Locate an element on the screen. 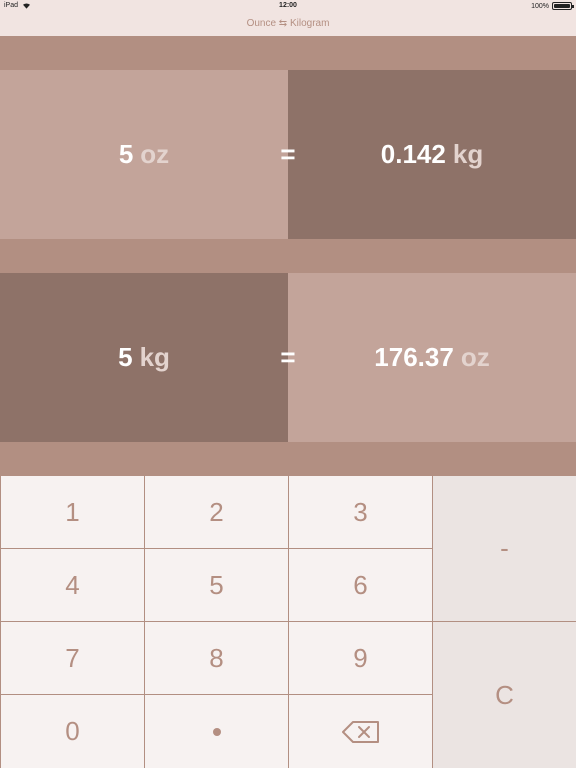 The width and height of the screenshot is (576, 768). key-2: 2 is located at coordinates (216, 512).